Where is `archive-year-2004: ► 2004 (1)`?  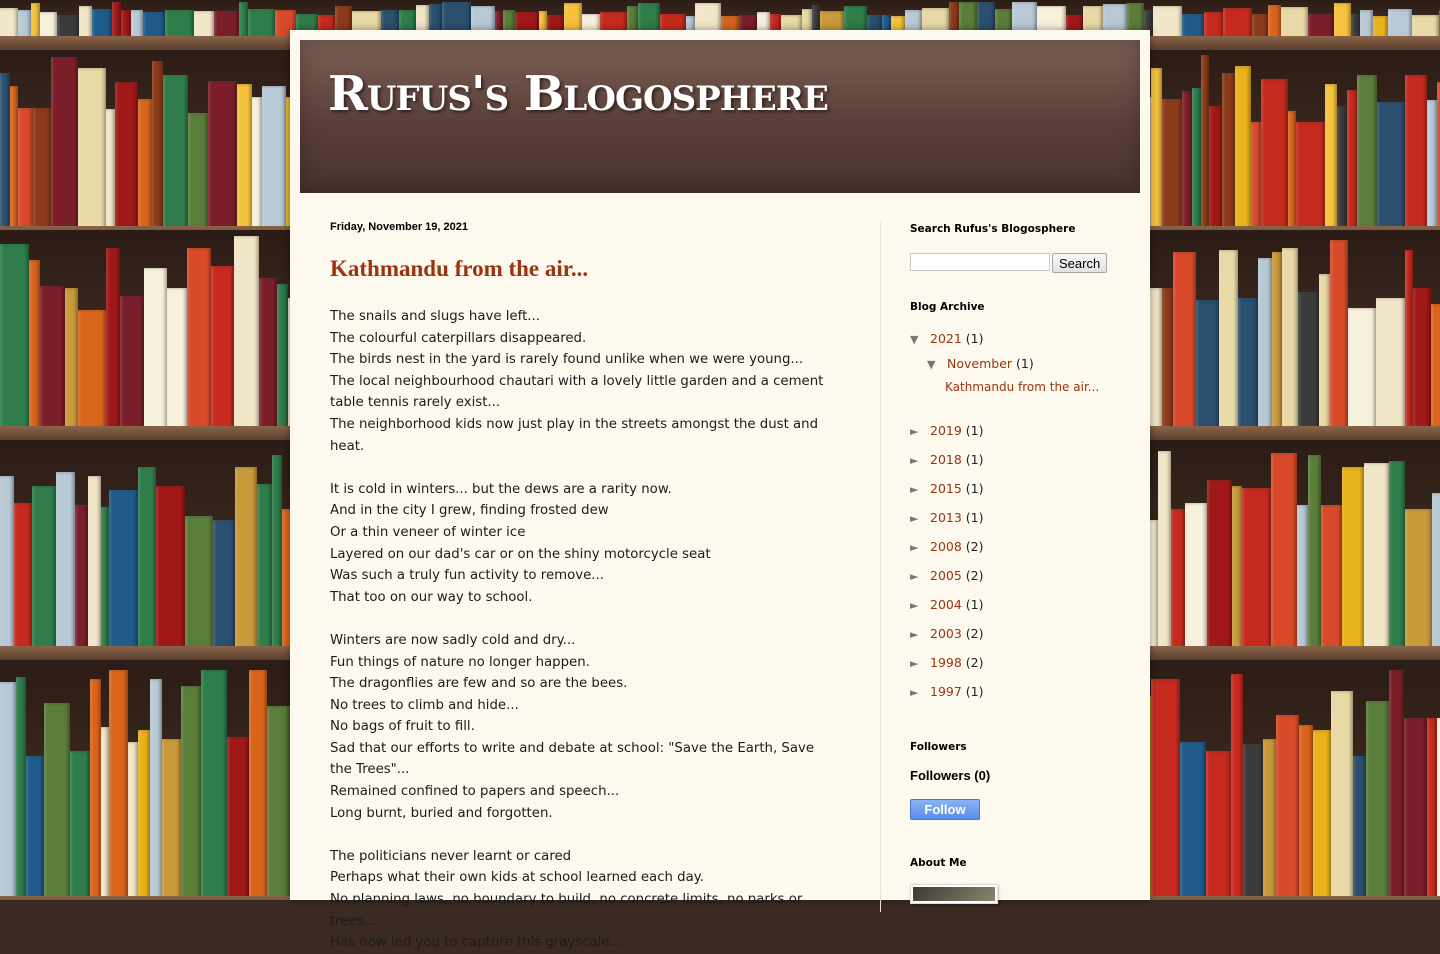
archive-year-2004: ► 2004 (1) is located at coordinates (1015, 604).